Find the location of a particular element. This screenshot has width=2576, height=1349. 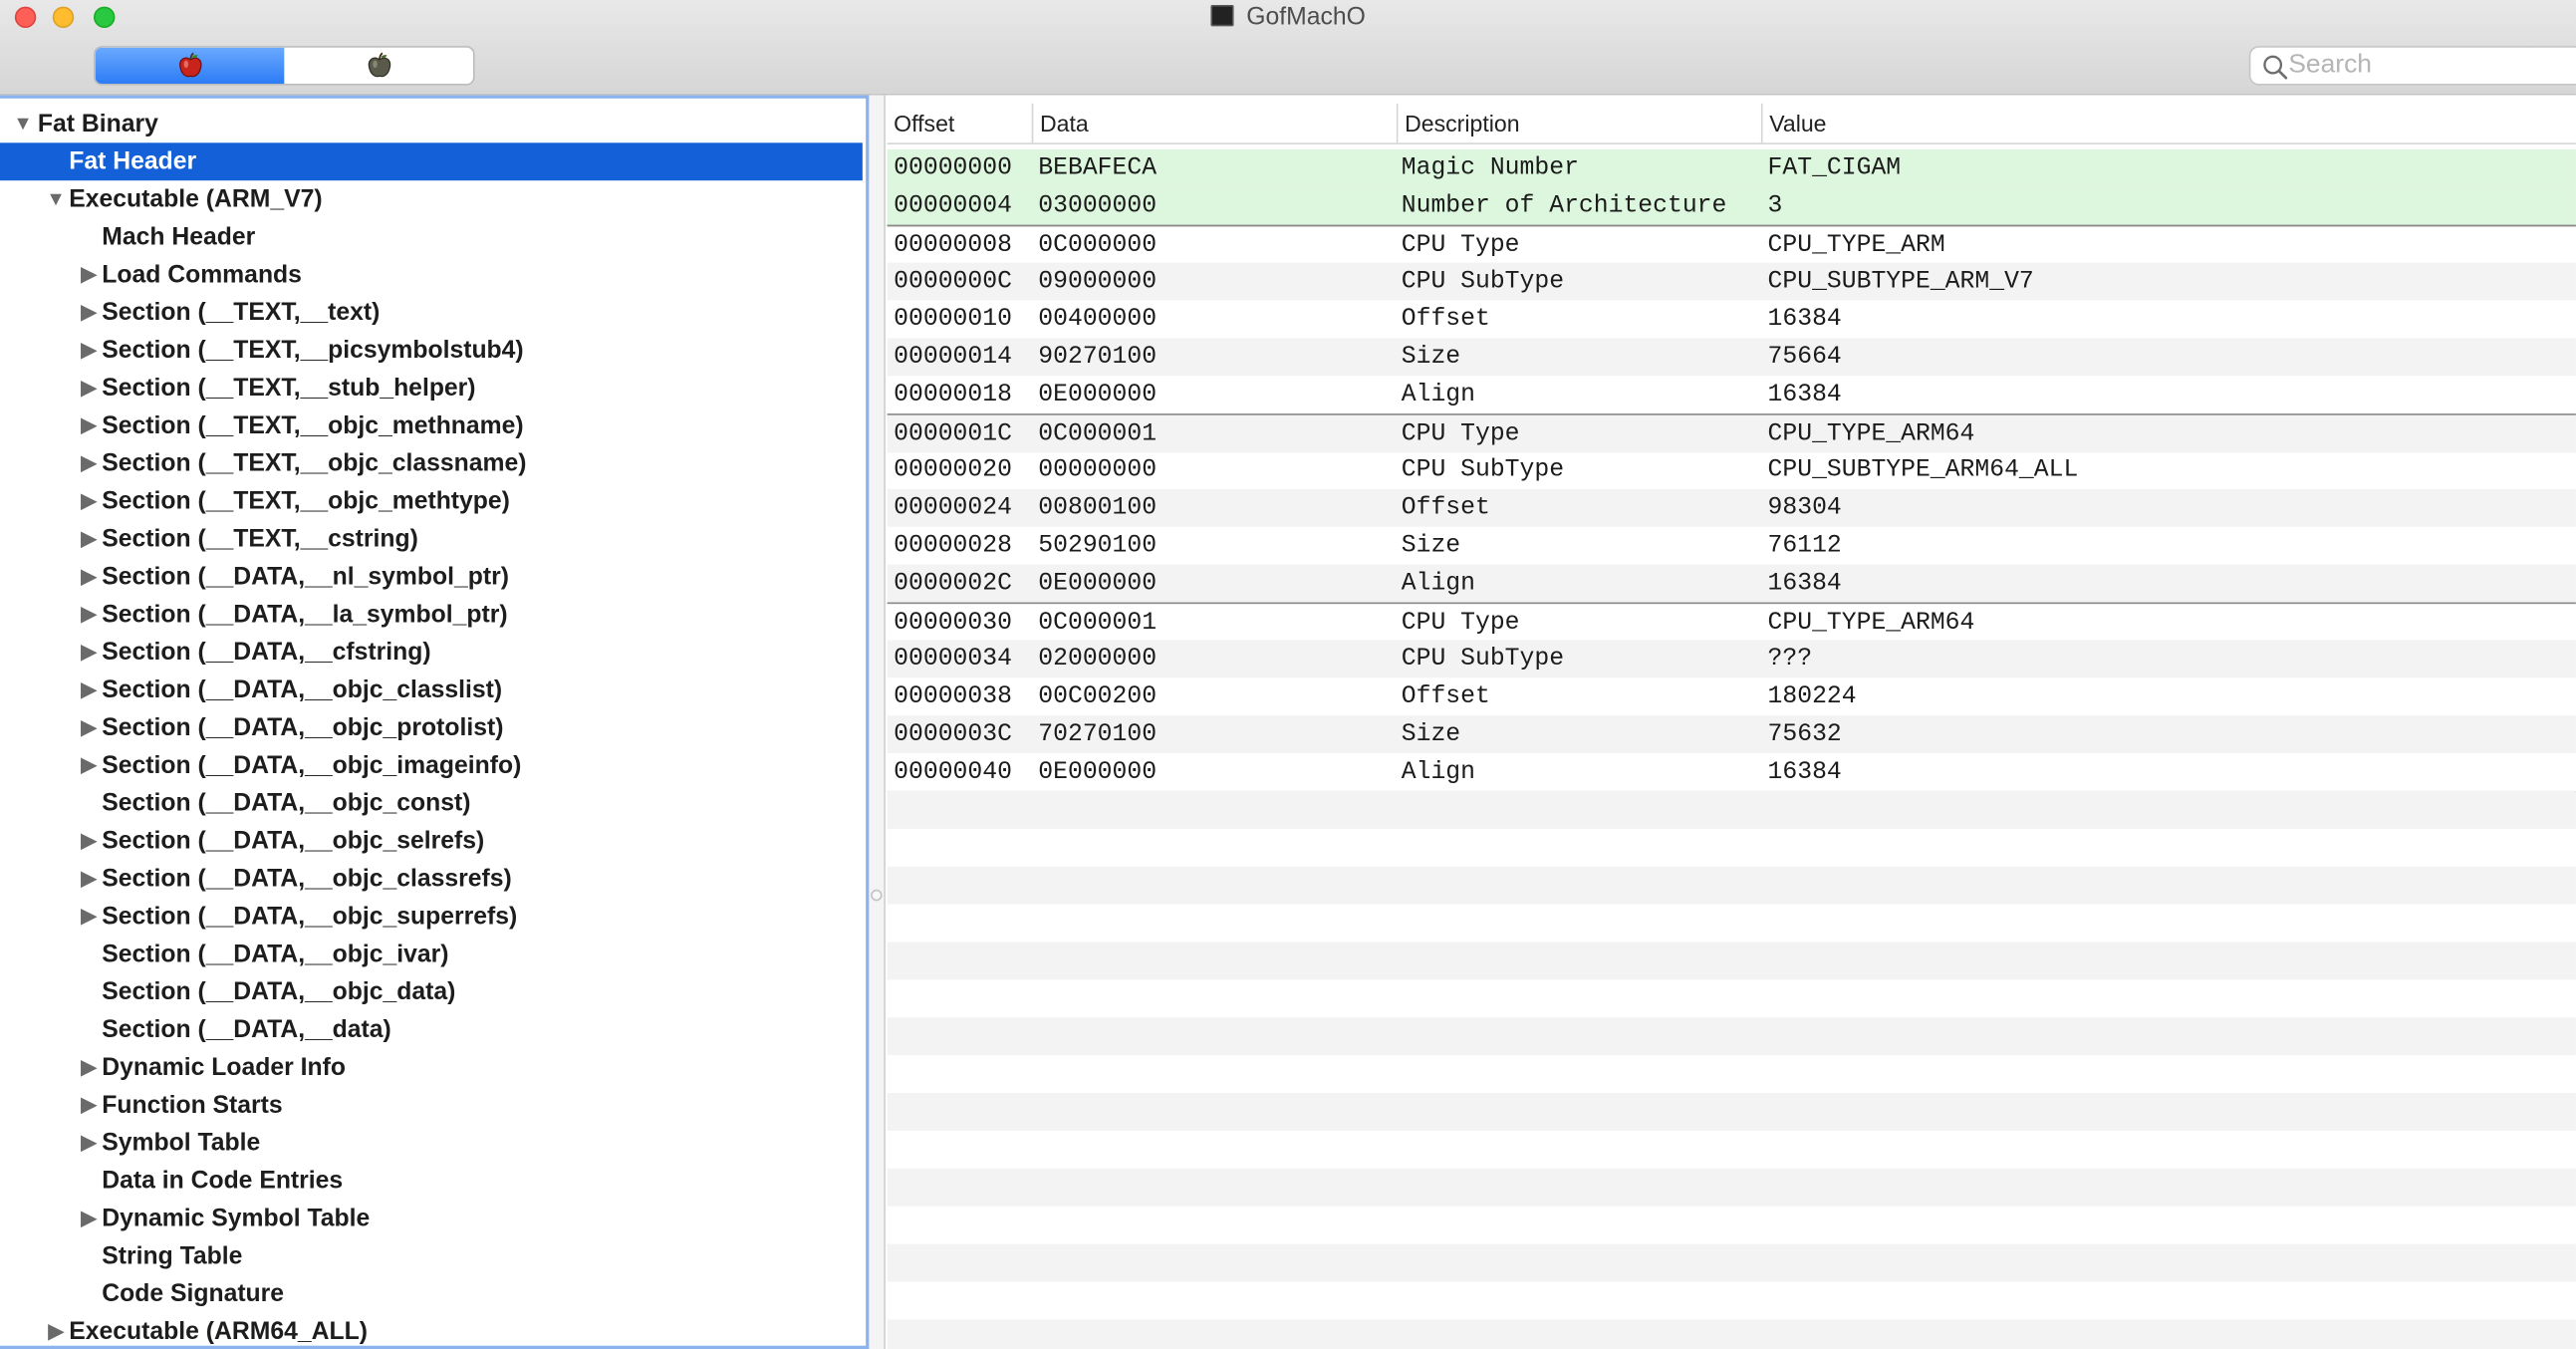

table-row: 00000014 90270100 Size 75664 is located at coordinates (1731, 357).